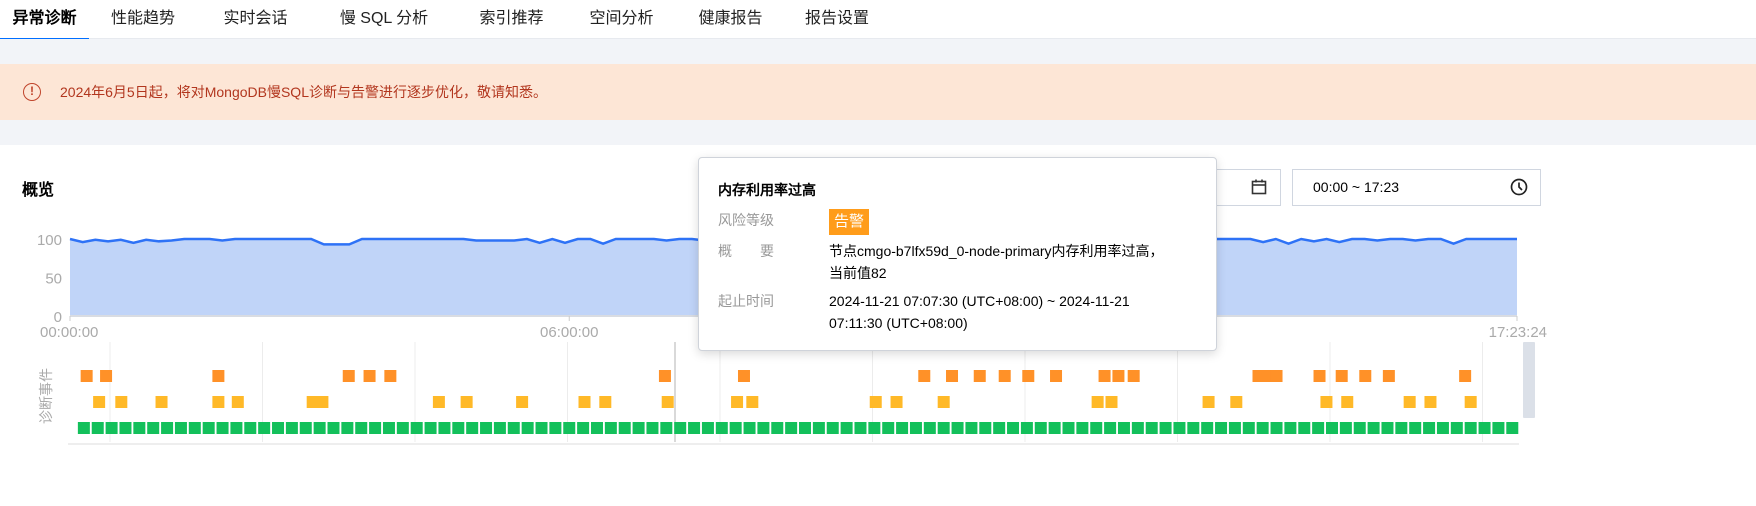 The height and width of the screenshot is (506, 1756). Describe the element at coordinates (47, 396) in the screenshot. I see `event-axis-label: 诊断事件` at that location.